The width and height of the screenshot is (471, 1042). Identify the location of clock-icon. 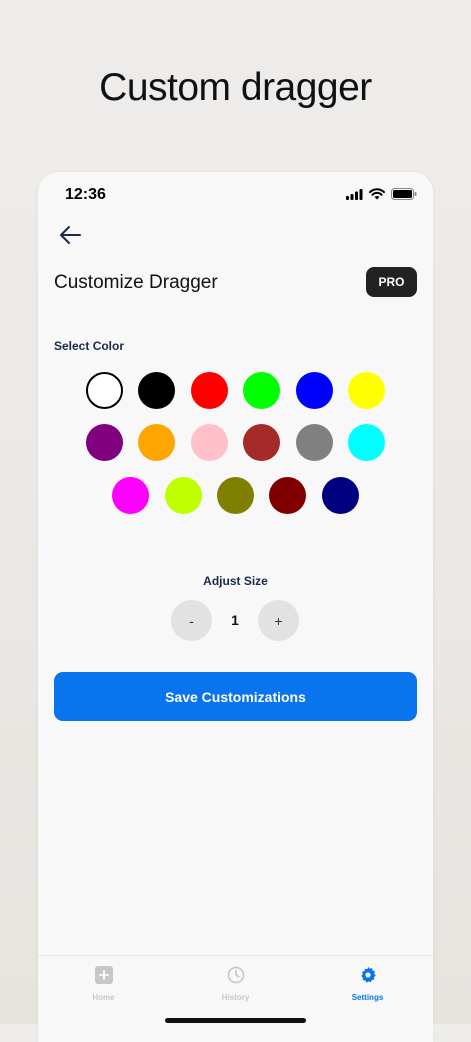
(235, 975).